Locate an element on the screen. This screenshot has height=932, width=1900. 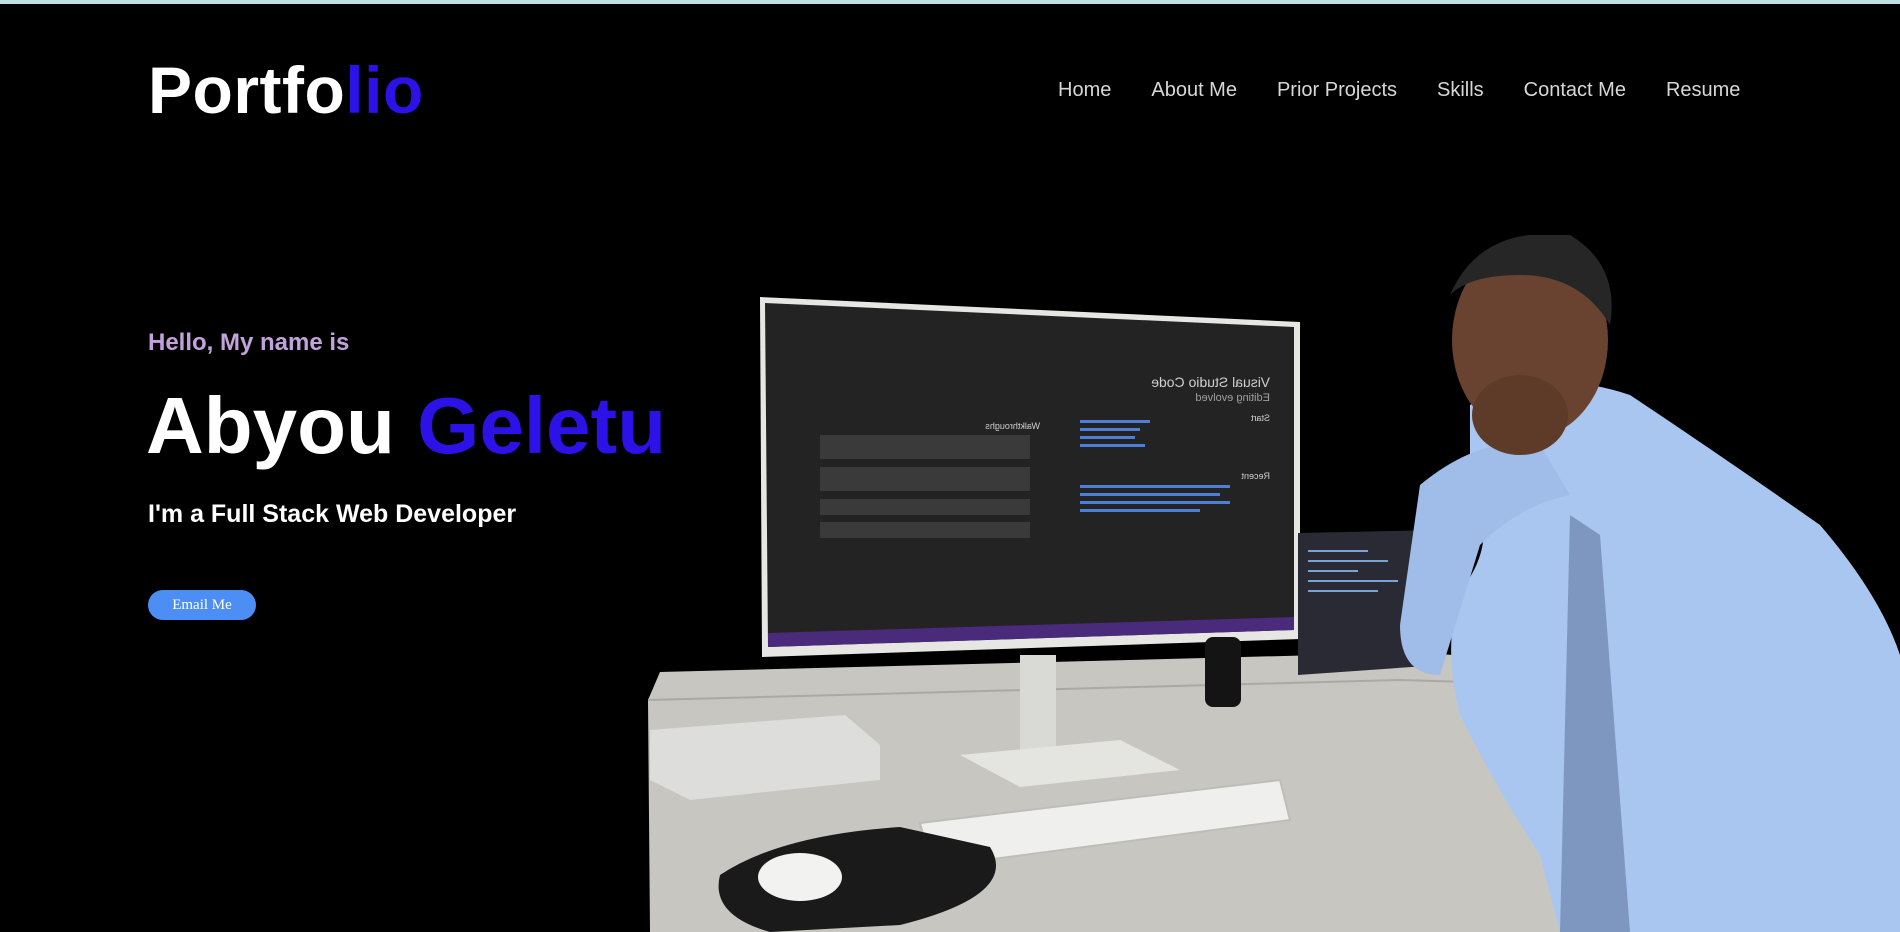
hero-name: Abyou Geletu is located at coordinates (406, 426).